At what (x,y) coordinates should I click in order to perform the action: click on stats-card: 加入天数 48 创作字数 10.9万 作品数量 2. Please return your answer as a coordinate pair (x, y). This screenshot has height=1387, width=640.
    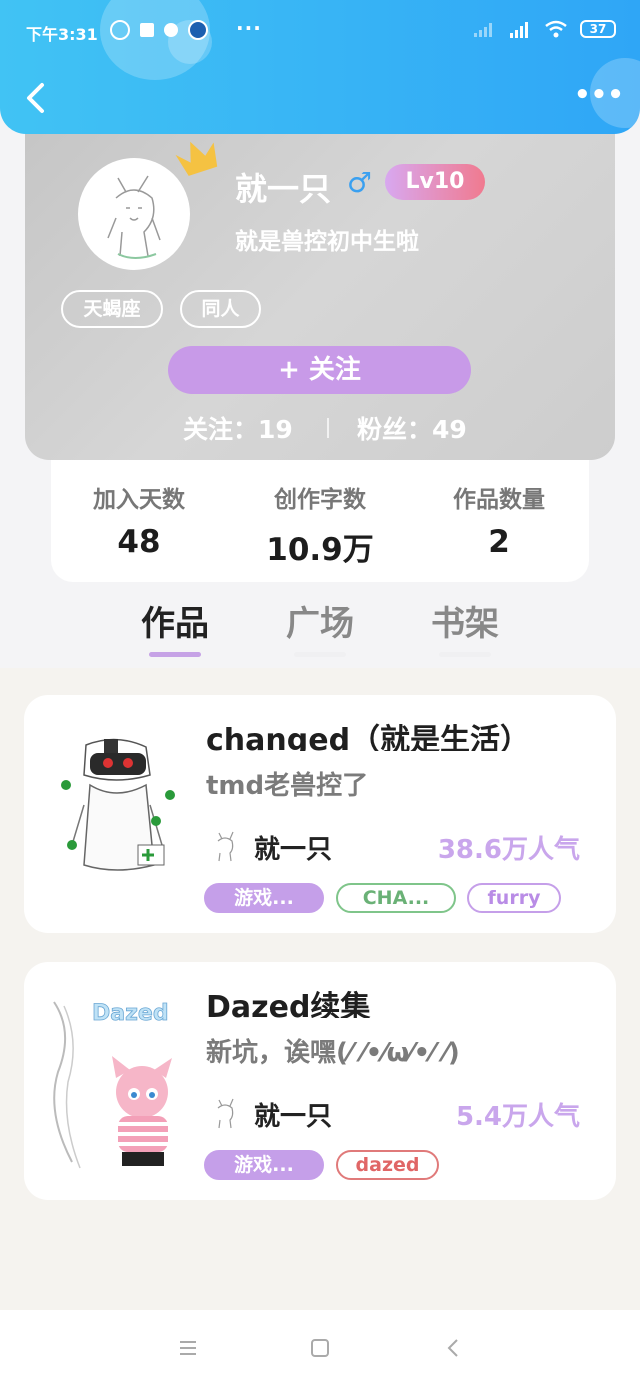
    Looking at the image, I should click on (320, 516).